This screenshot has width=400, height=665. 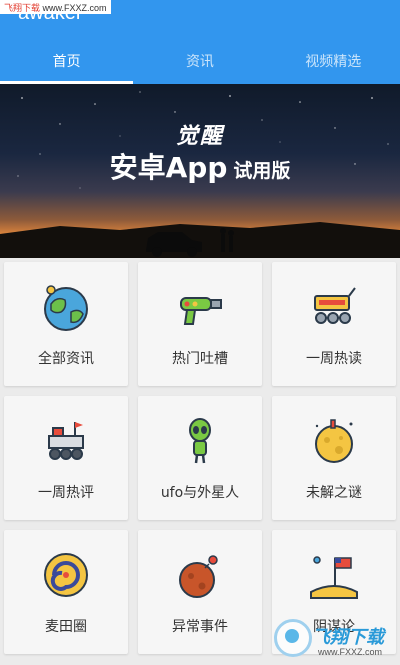 What do you see at coordinates (293, 638) in the screenshot?
I see `watermark-logo-icon` at bounding box center [293, 638].